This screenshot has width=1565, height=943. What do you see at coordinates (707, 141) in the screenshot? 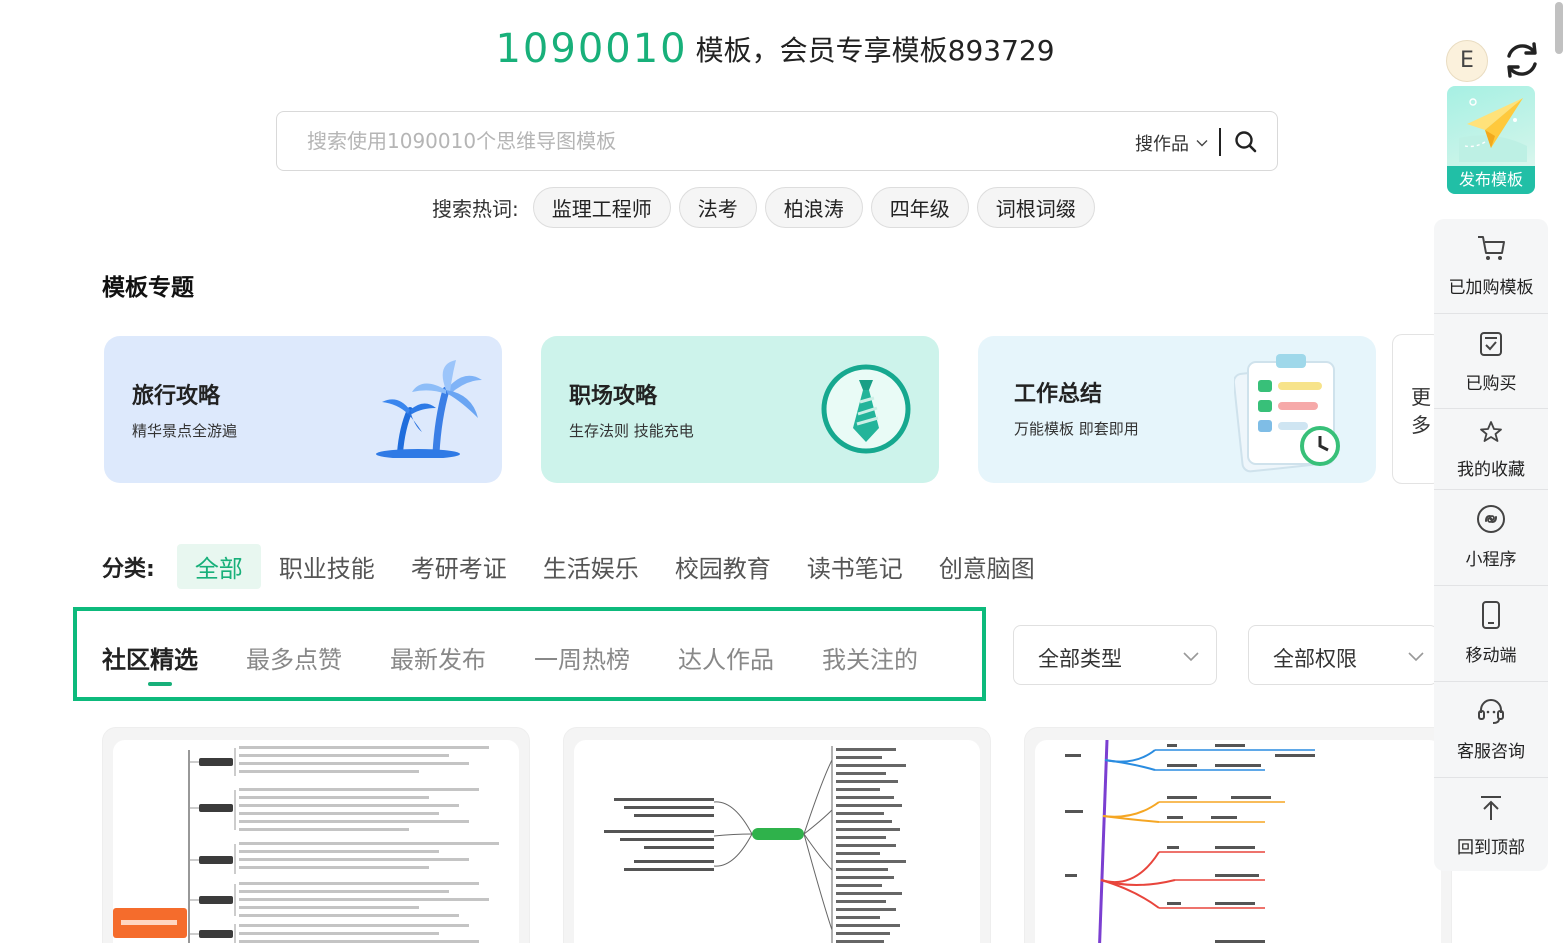
I see `search-input` at bounding box center [707, 141].